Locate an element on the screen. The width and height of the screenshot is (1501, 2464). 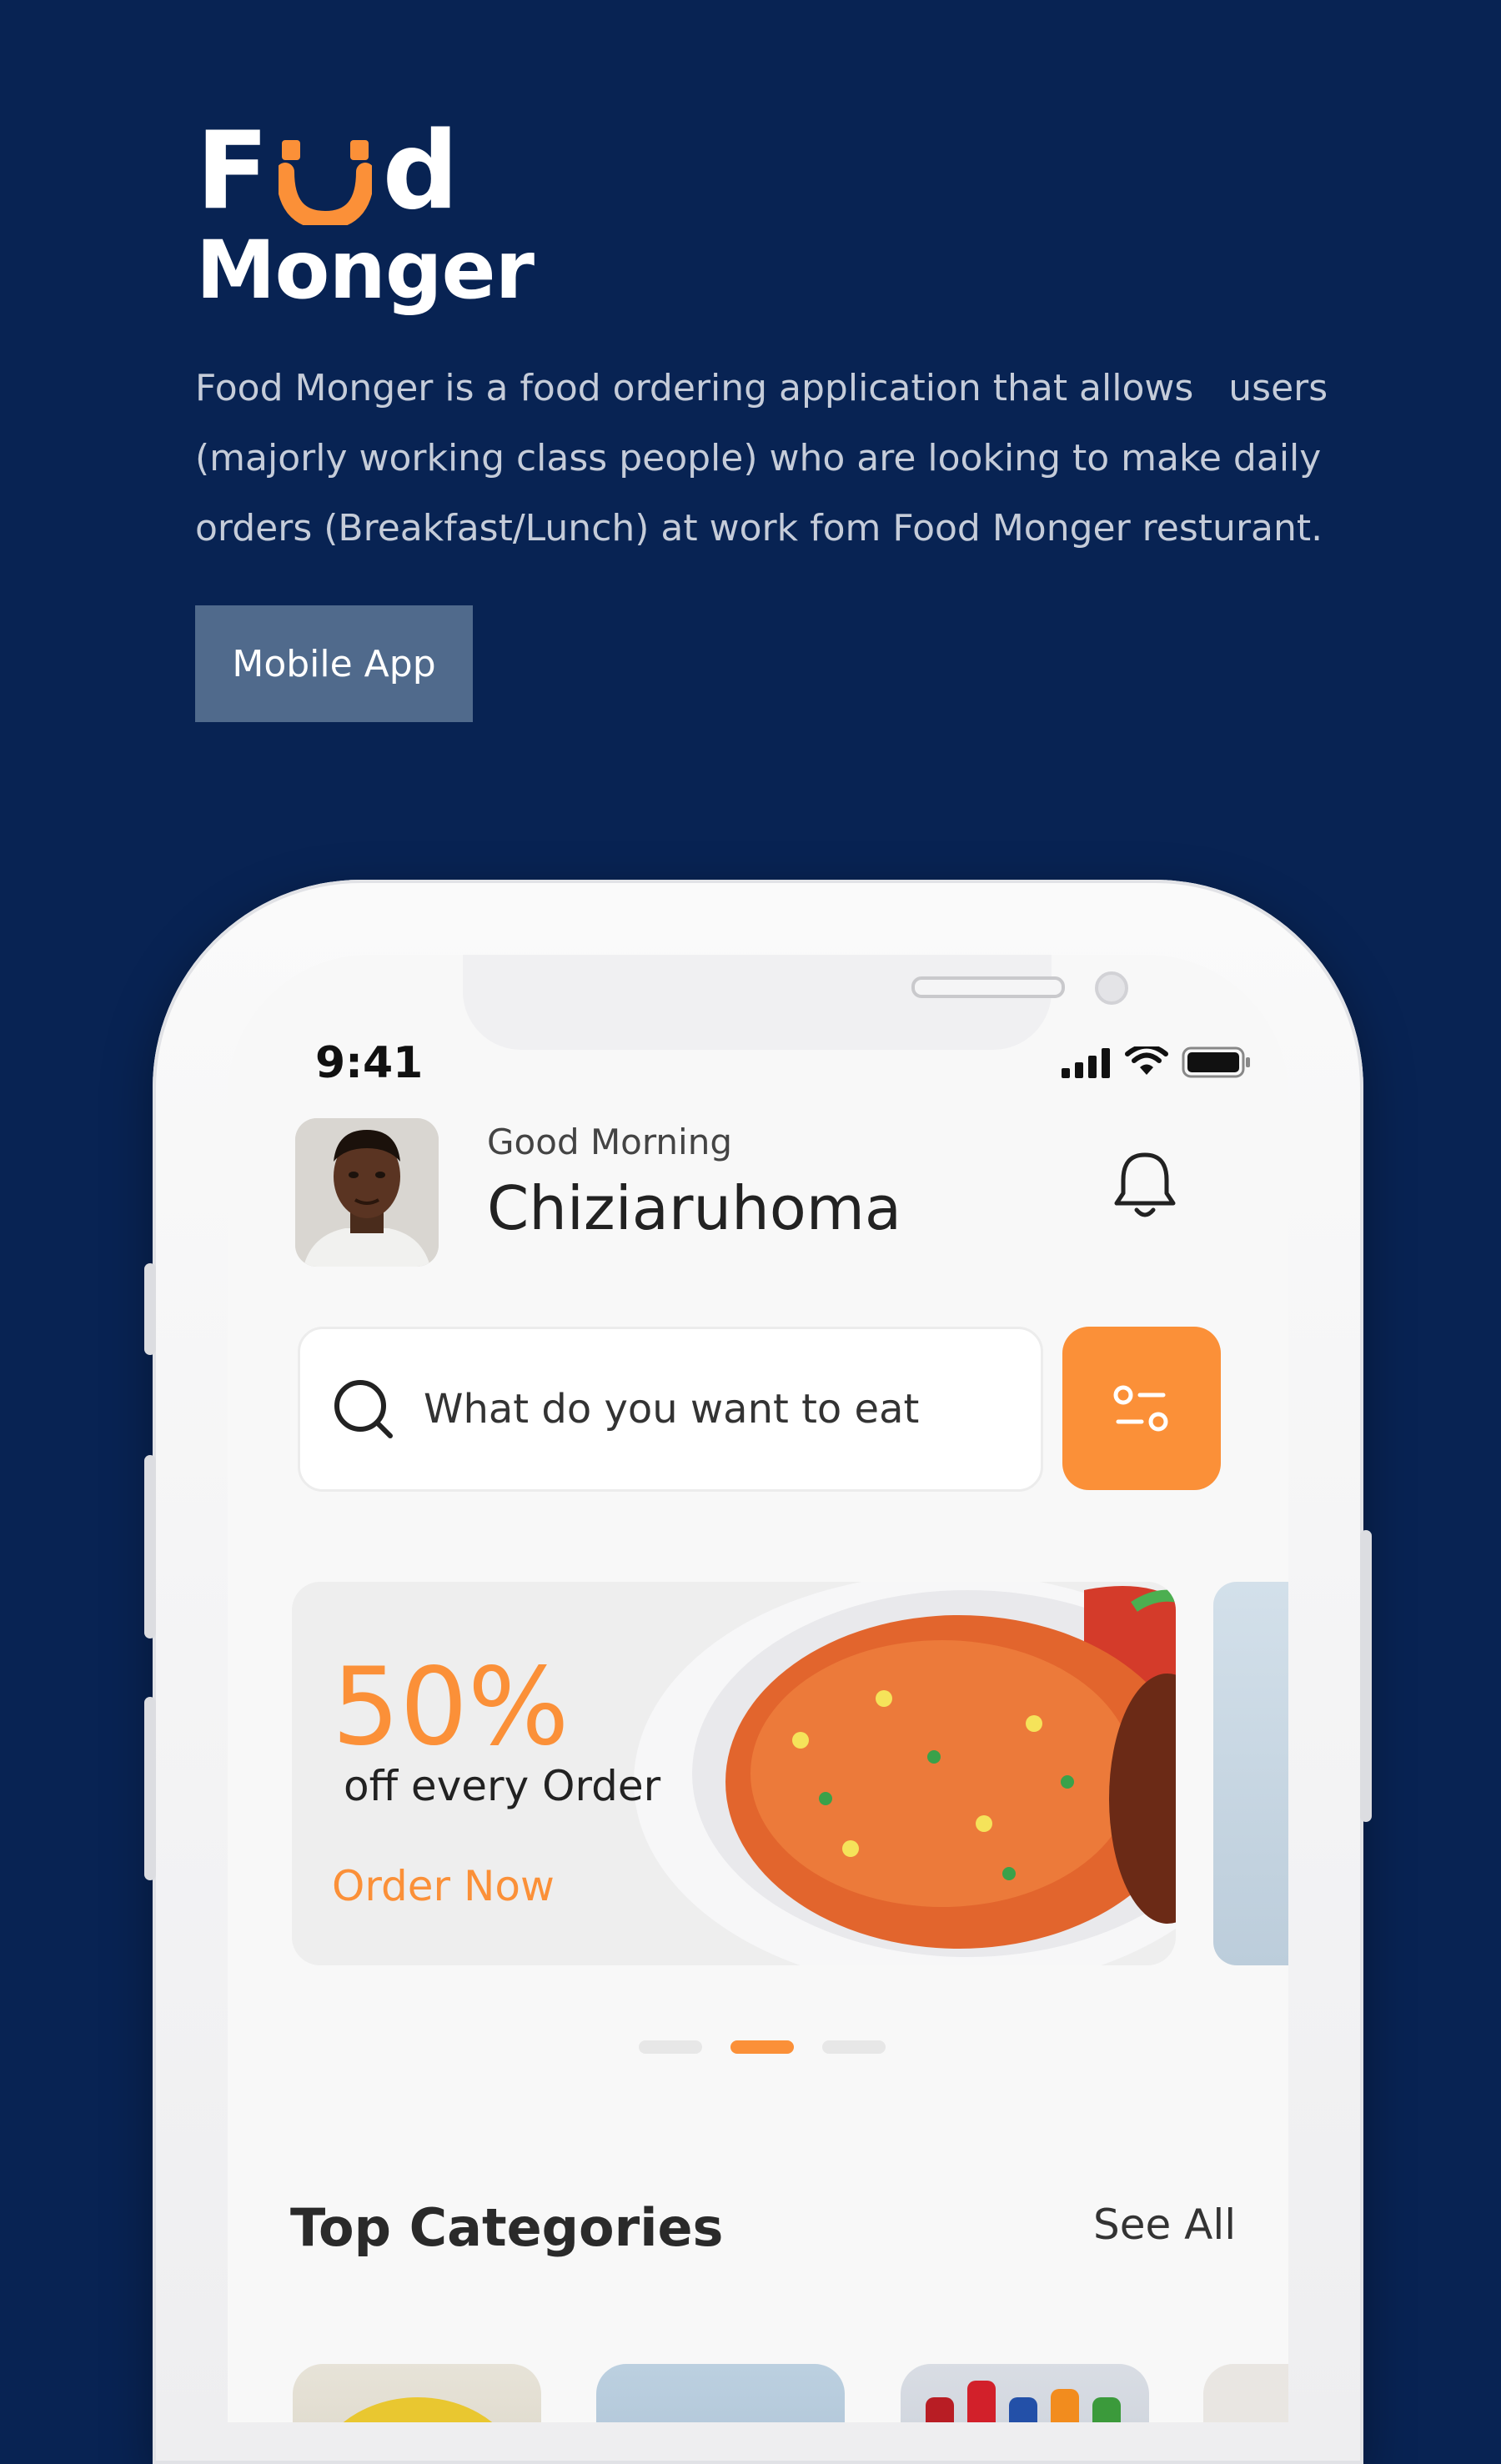
order-now-link: Order Now is located at coordinates (443, 1886).